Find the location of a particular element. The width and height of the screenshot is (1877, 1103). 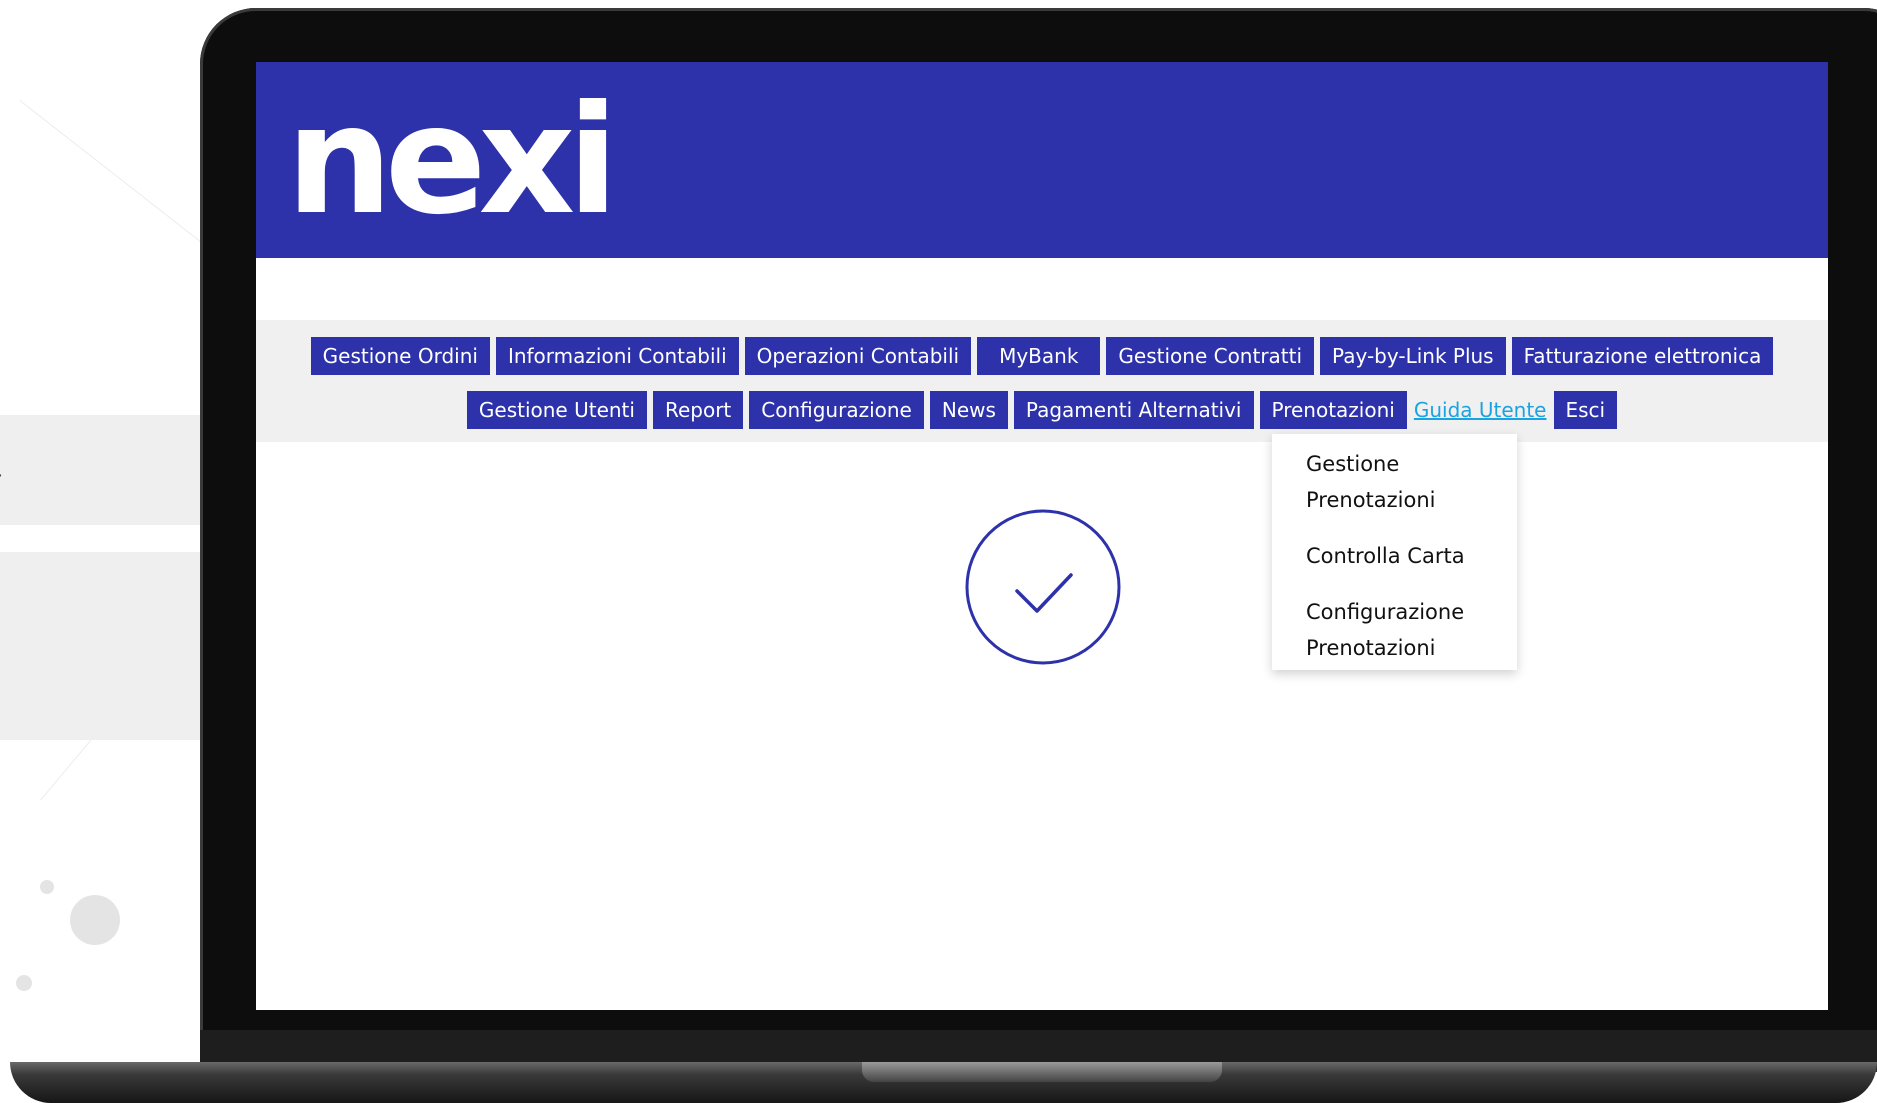

dropdown-item-configurazione-prenotazioni: Configurazione Prenotazioni is located at coordinates (1406, 630).